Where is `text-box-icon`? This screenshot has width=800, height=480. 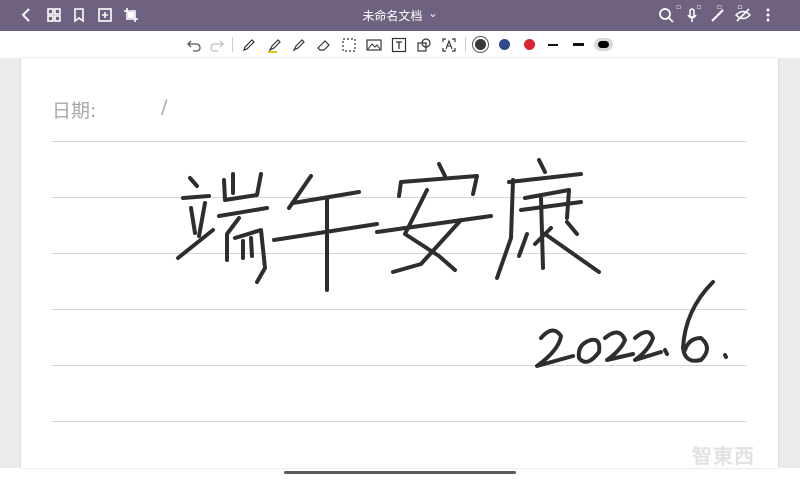 text-box-icon is located at coordinates (399, 45).